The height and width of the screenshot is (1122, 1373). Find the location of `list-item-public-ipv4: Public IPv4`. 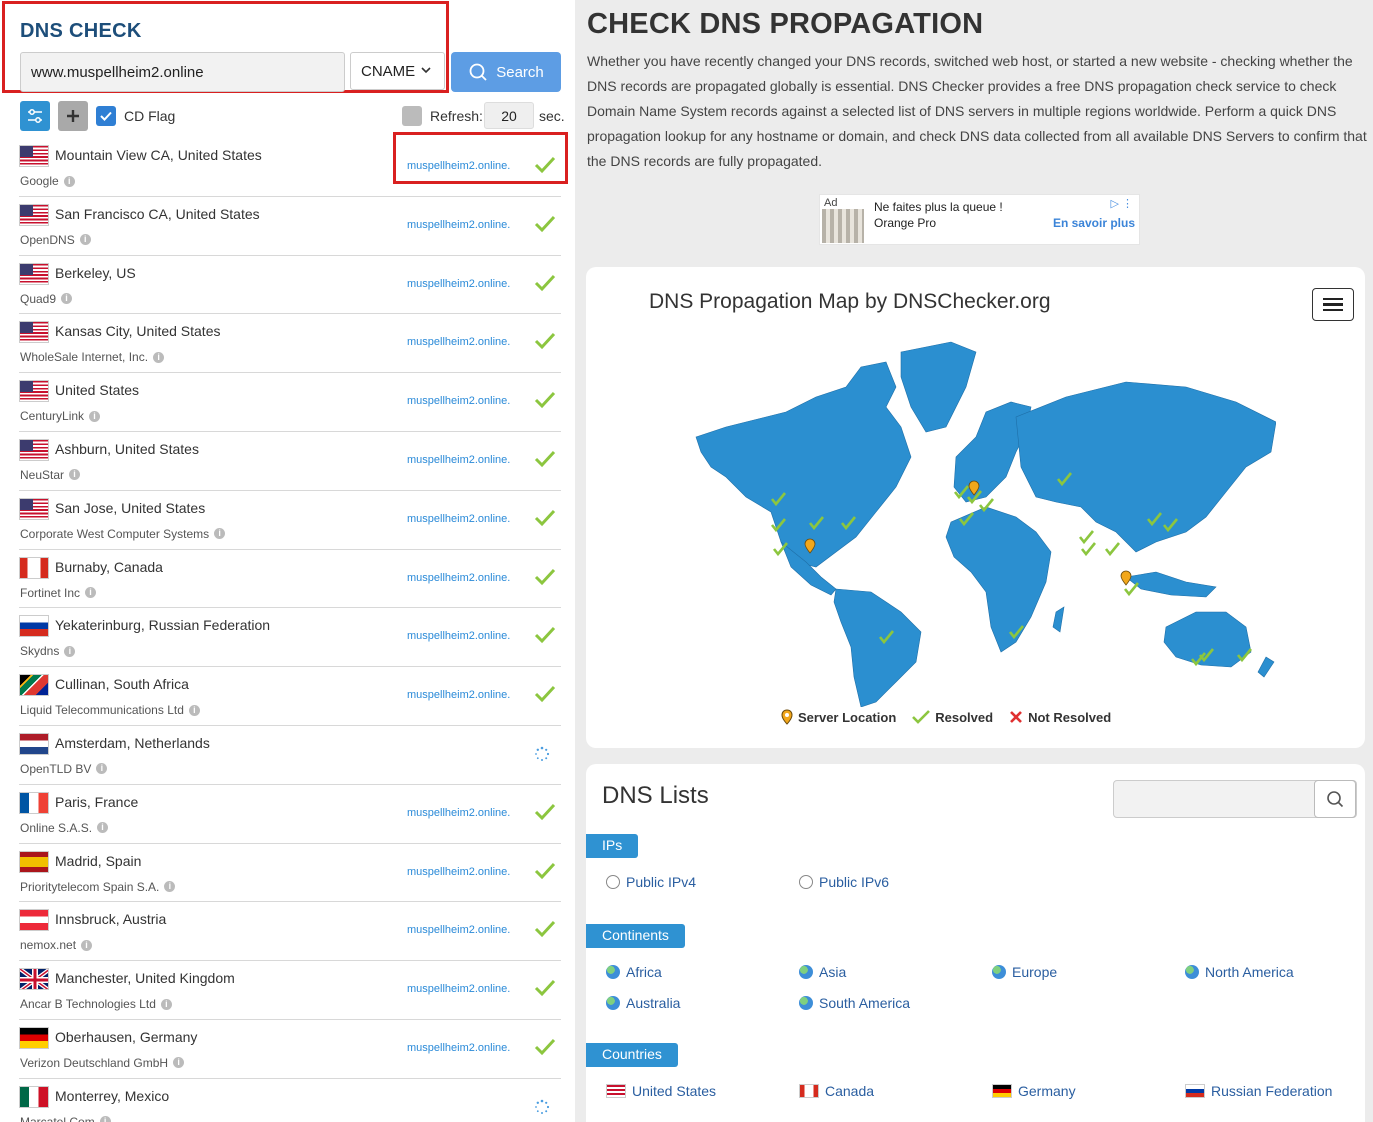

list-item-public-ipv4: Public IPv4 is located at coordinates (651, 882).